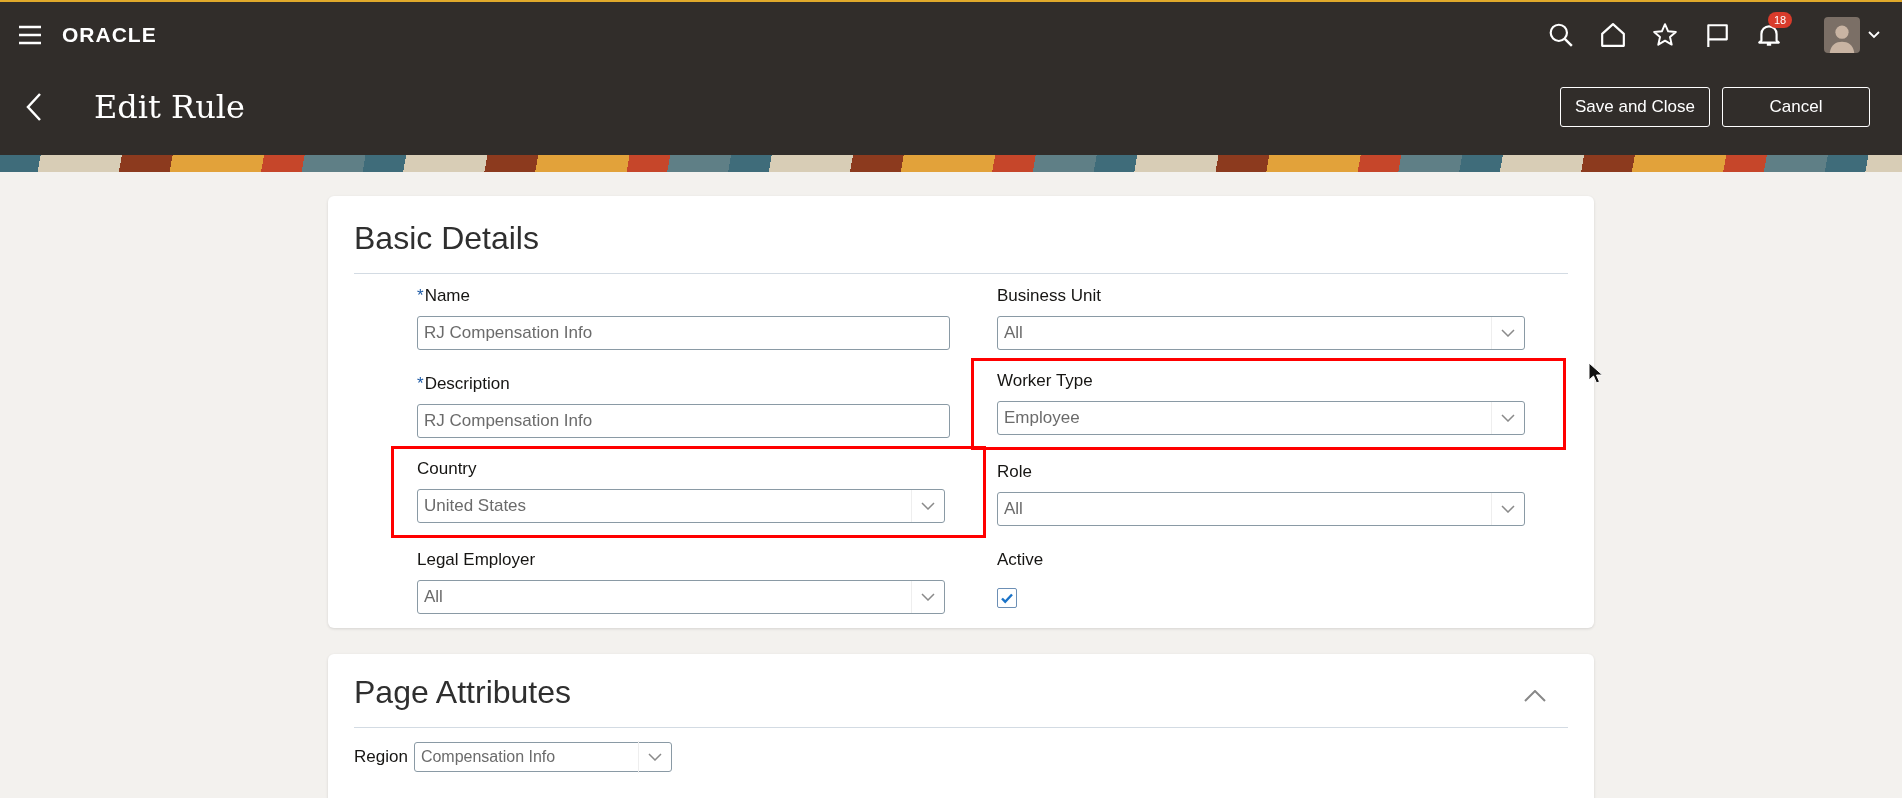  I want to click on avatar, so click(1842, 35).